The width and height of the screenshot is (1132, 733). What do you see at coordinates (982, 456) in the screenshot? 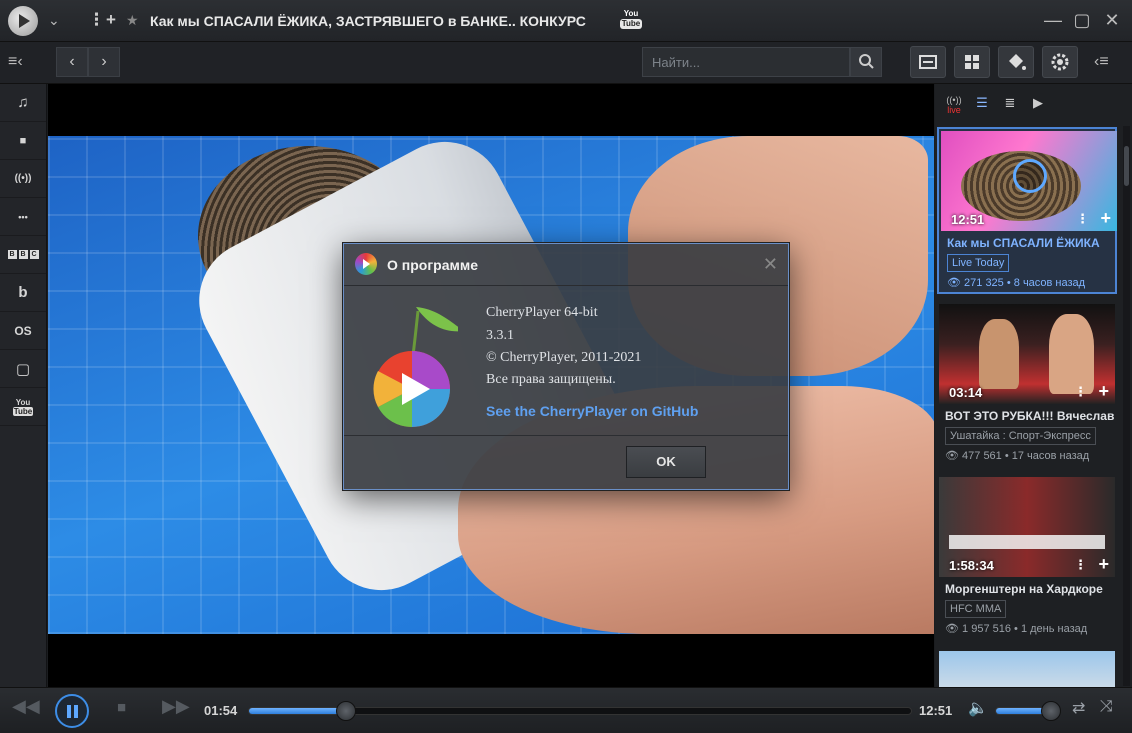
I see `view-count: 477 561` at bounding box center [982, 456].